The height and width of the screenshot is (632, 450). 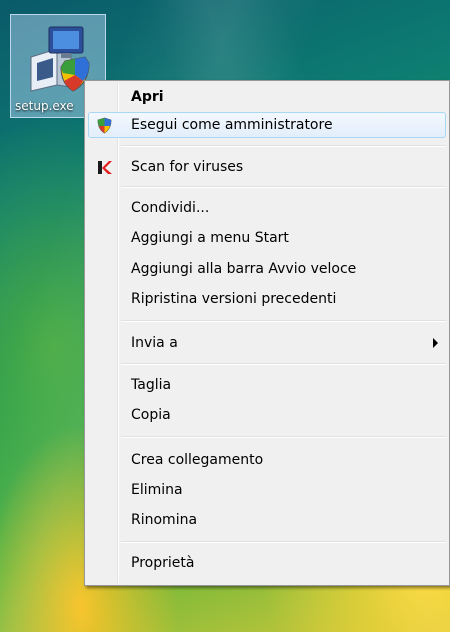 I want to click on menu-item-label: Rinomina, so click(x=164, y=520).